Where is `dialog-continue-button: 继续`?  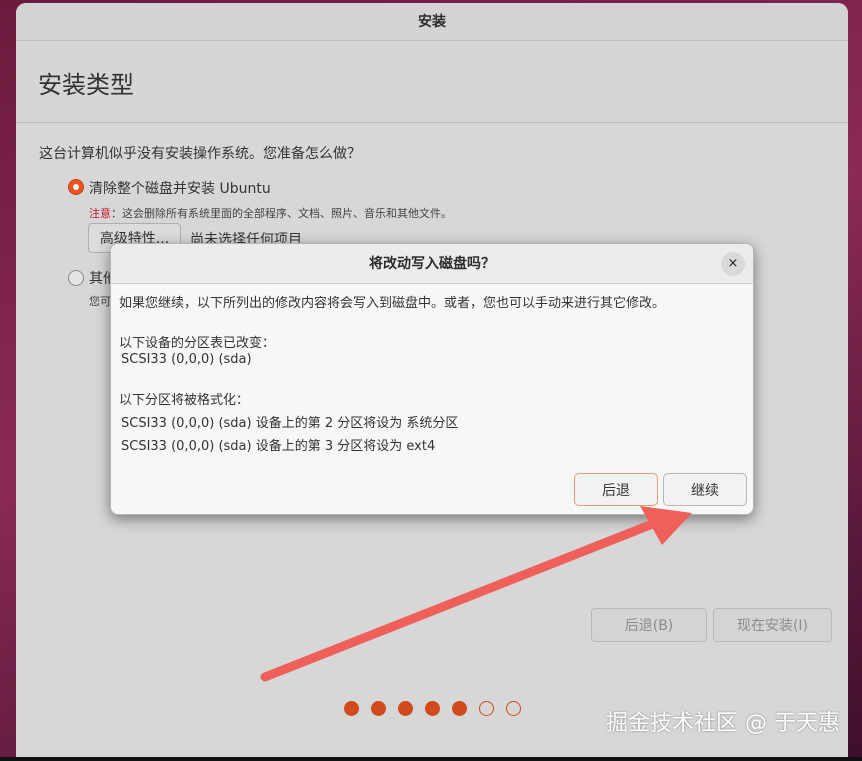 dialog-continue-button: 继续 is located at coordinates (705, 489).